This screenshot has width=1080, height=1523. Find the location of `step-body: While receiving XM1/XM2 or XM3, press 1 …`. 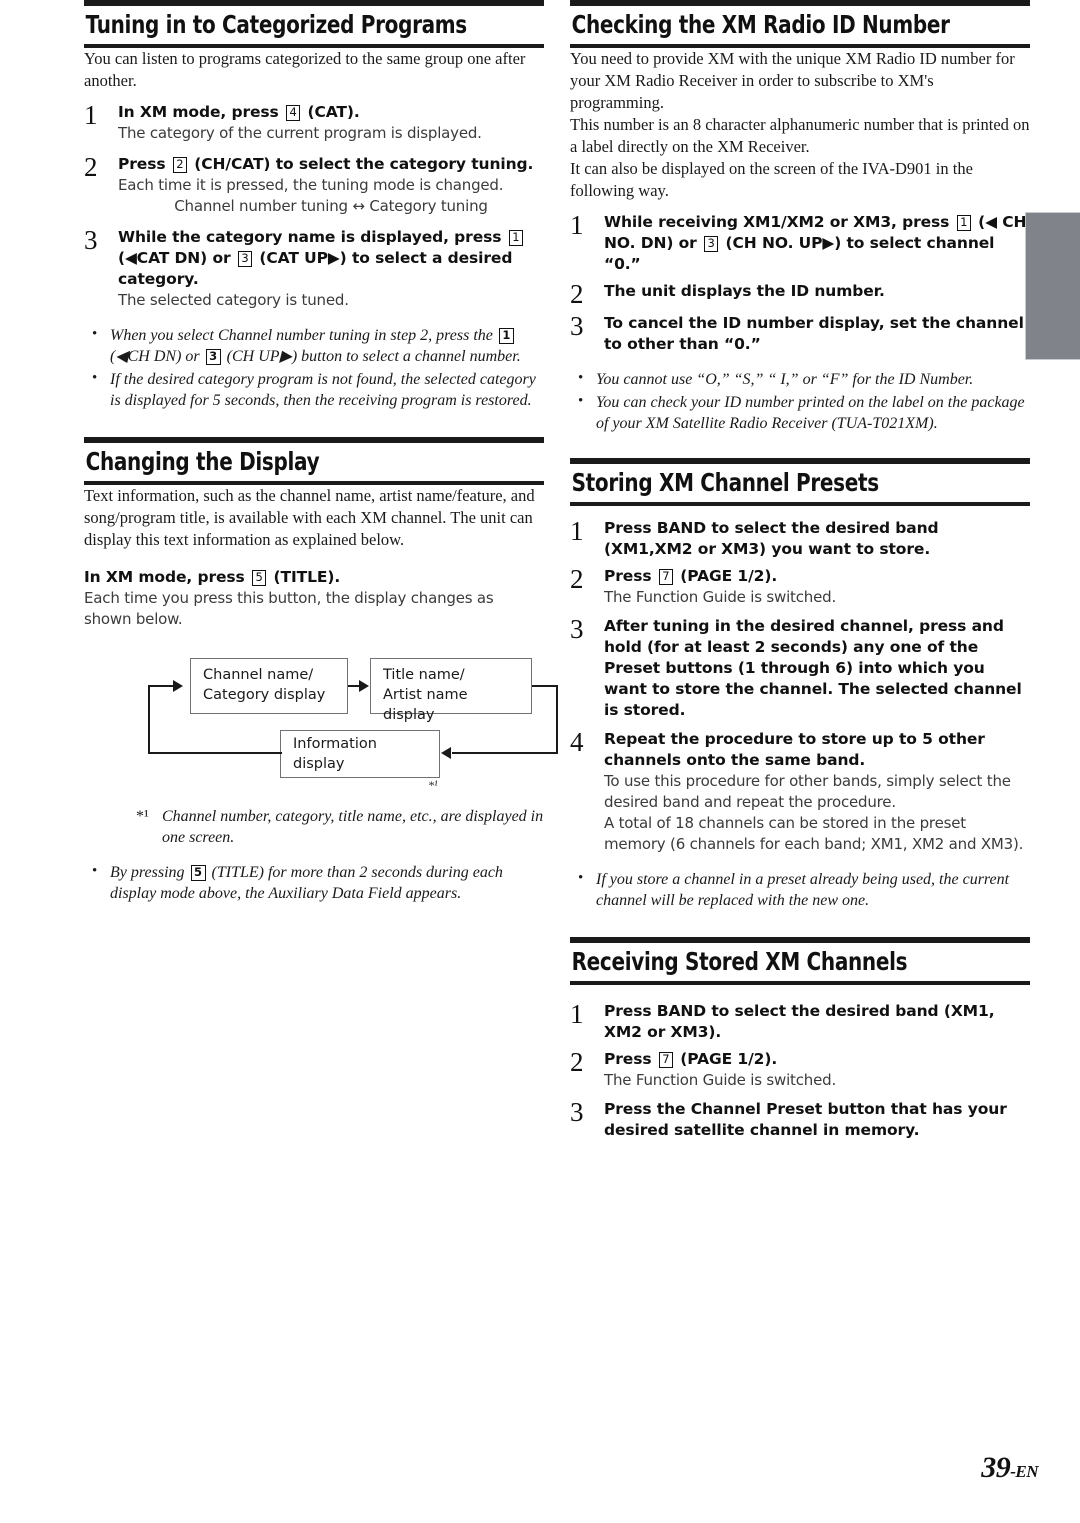

step-body: While receiving XM1/XM2 or XM3, press 1 … is located at coordinates (817, 243).